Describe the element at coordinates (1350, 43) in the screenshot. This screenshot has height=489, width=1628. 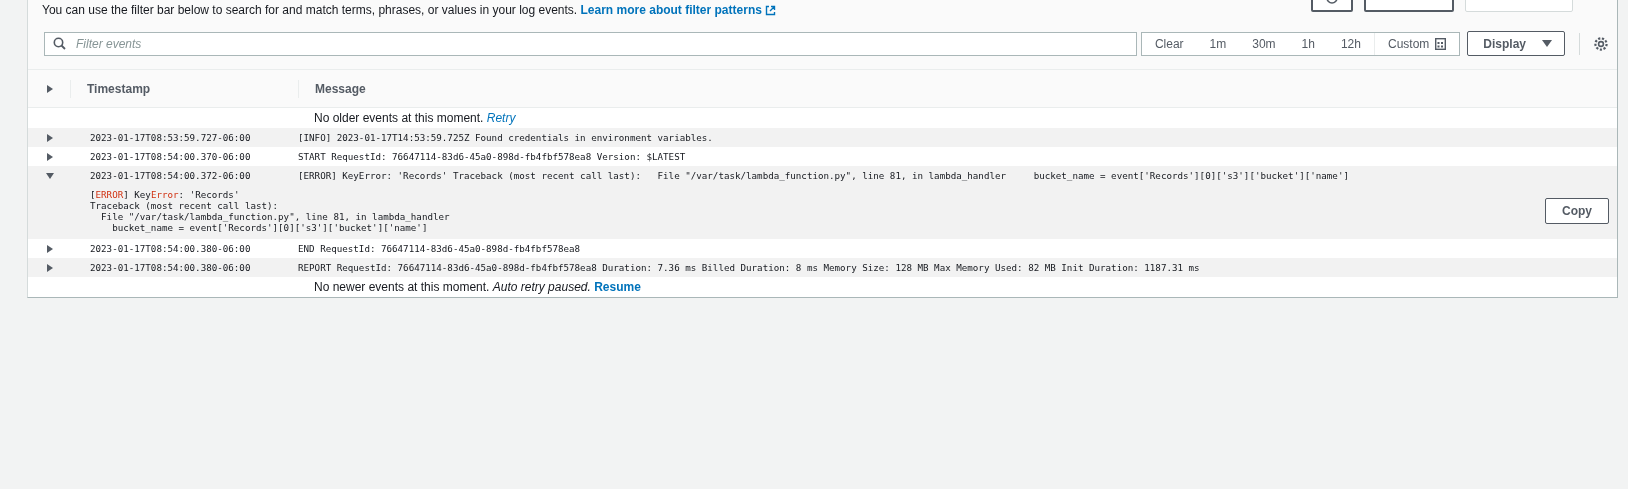
I see `time-range-button: 12h` at that location.